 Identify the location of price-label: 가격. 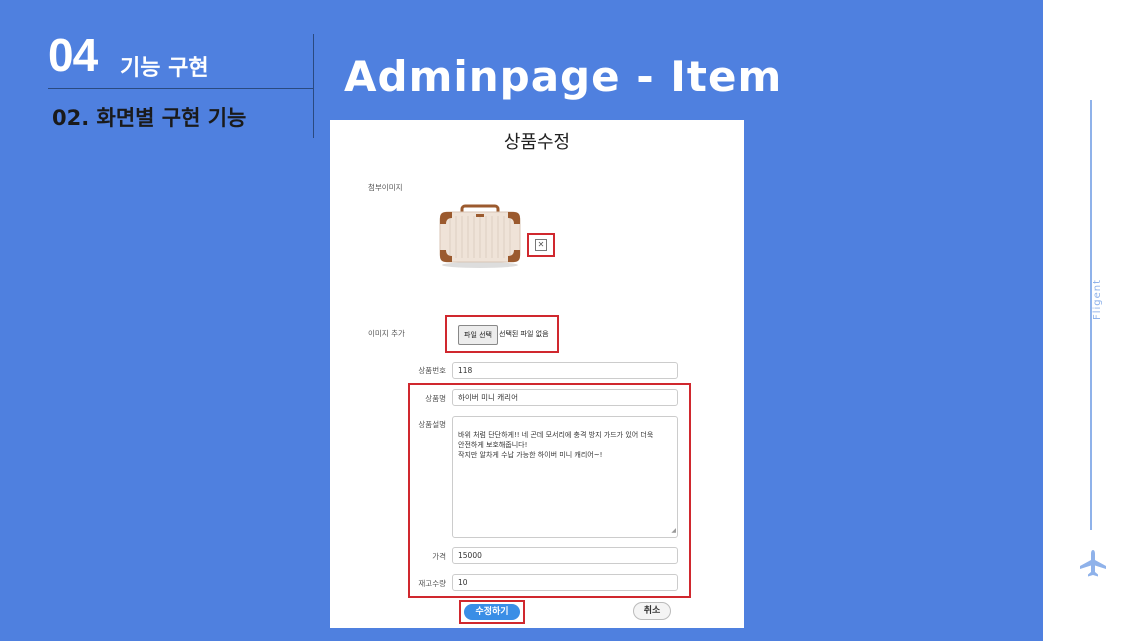
(439, 556).